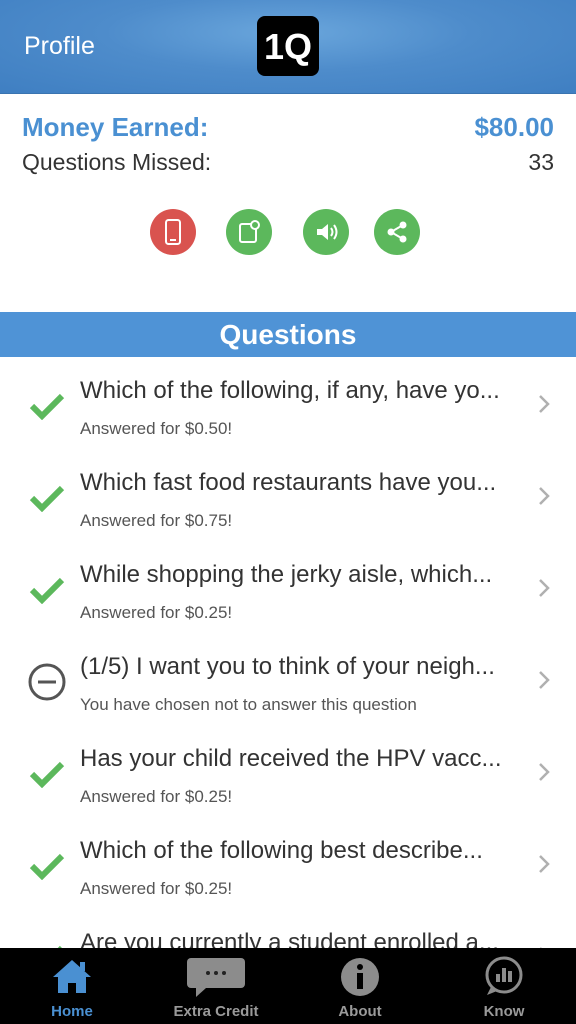 The height and width of the screenshot is (1024, 576). I want to click on bottom-tab-bar: Home Extra Credit About Know, so click(288, 986).